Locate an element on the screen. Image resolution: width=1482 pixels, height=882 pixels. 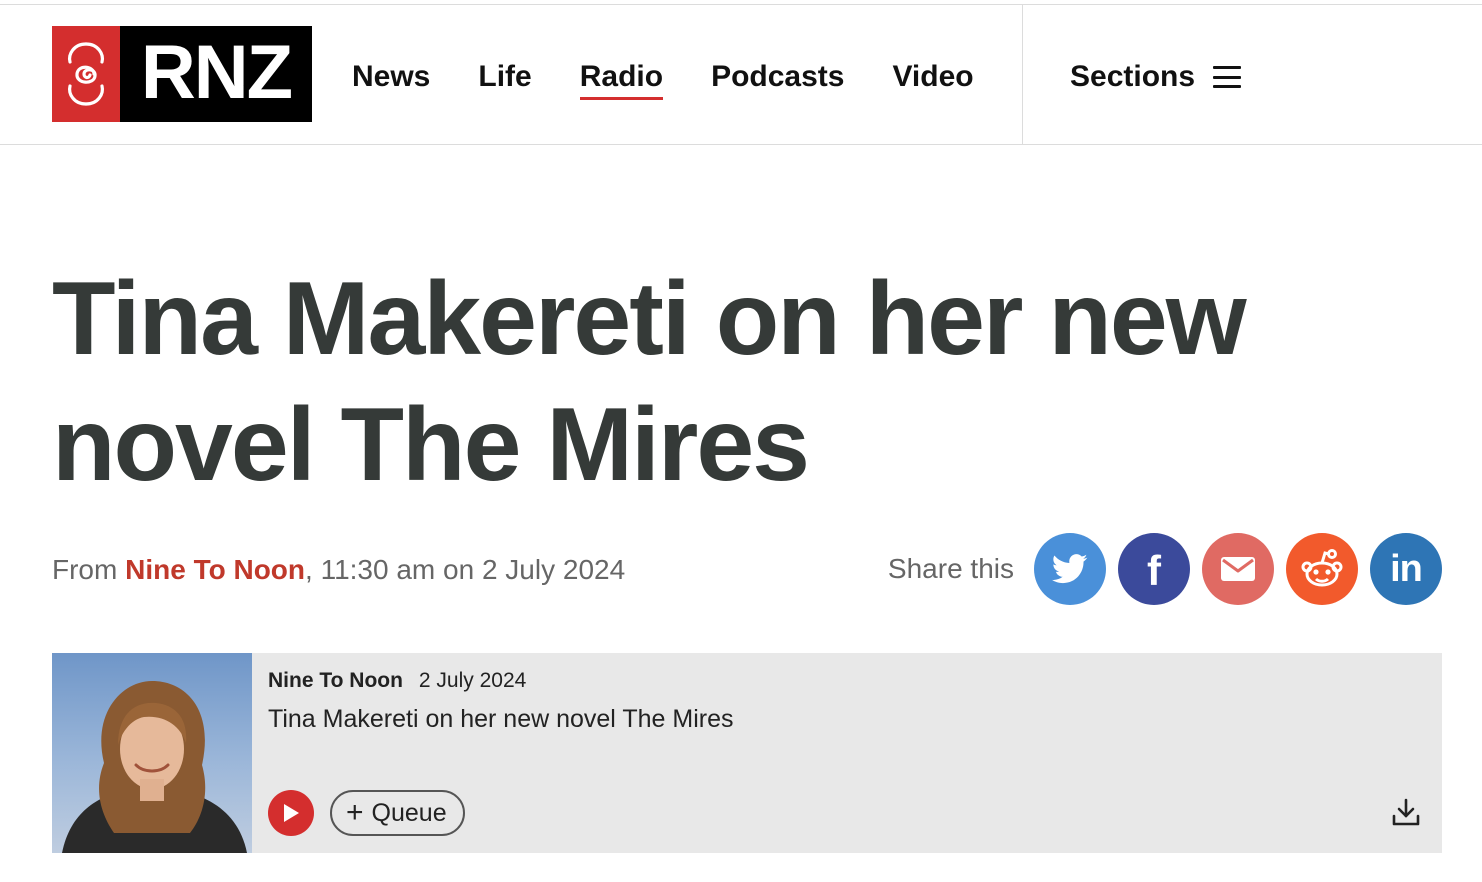
plus-icon: + is located at coordinates (355, 812).